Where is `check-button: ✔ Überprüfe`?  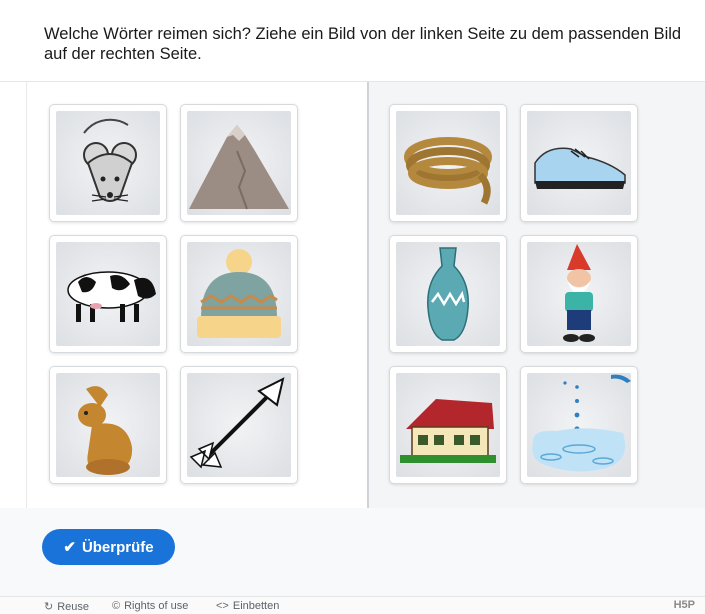
check-button: ✔ Überprüfe is located at coordinates (108, 547).